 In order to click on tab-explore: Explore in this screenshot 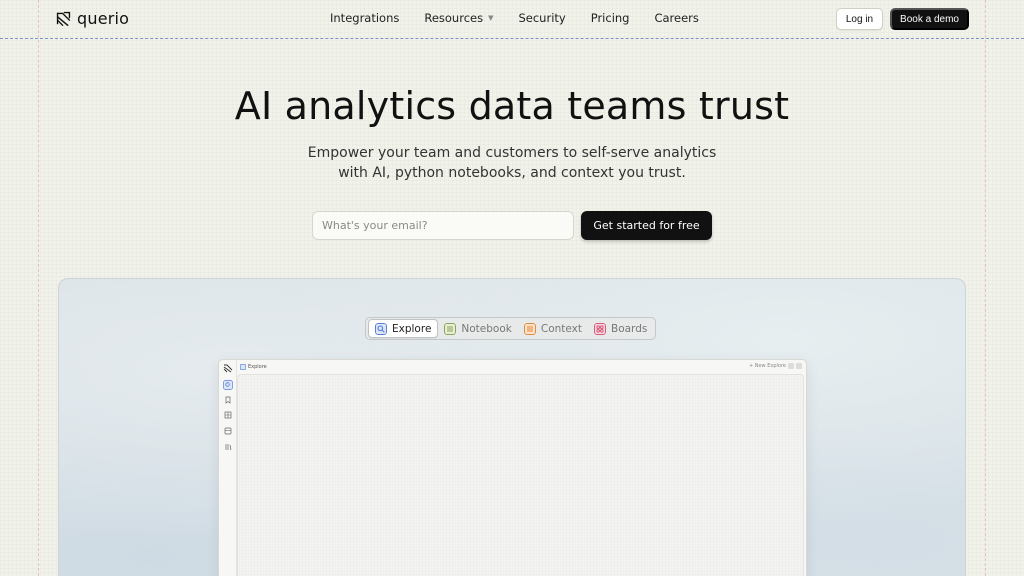, I will do `click(403, 328)`.